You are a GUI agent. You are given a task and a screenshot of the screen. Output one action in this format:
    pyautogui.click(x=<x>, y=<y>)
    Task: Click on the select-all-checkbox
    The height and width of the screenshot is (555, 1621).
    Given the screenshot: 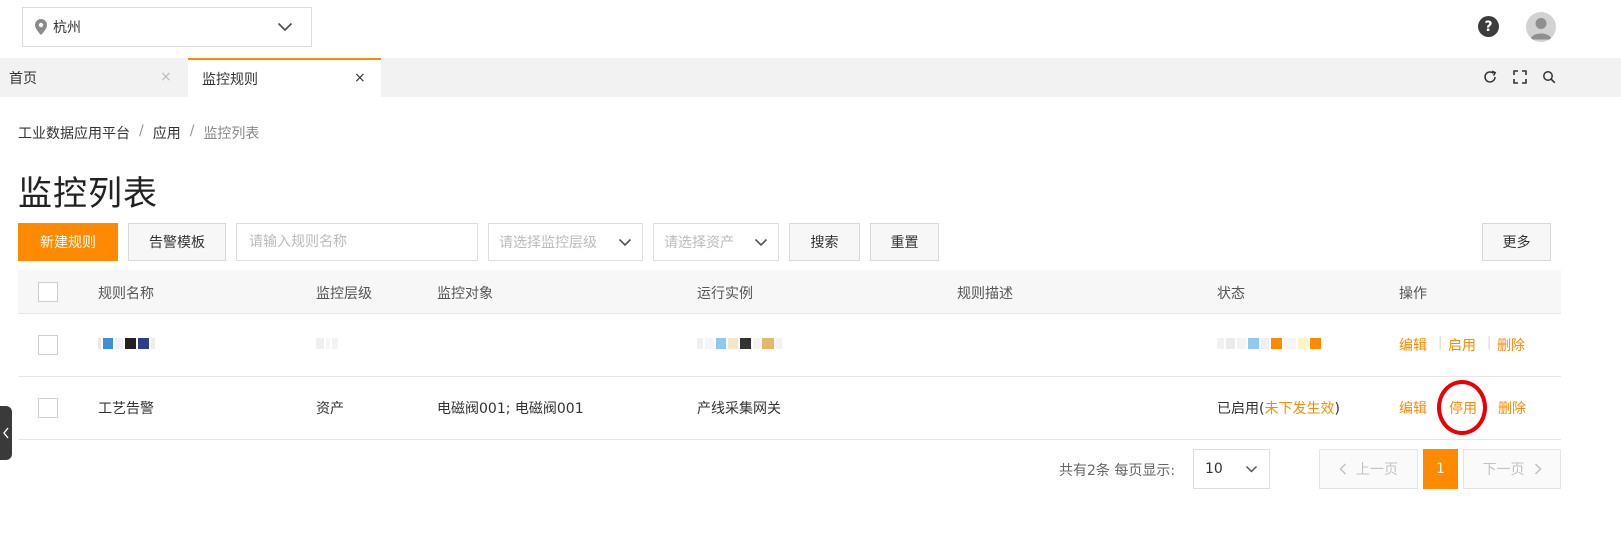 What is the action you would take?
    pyautogui.click(x=48, y=292)
    